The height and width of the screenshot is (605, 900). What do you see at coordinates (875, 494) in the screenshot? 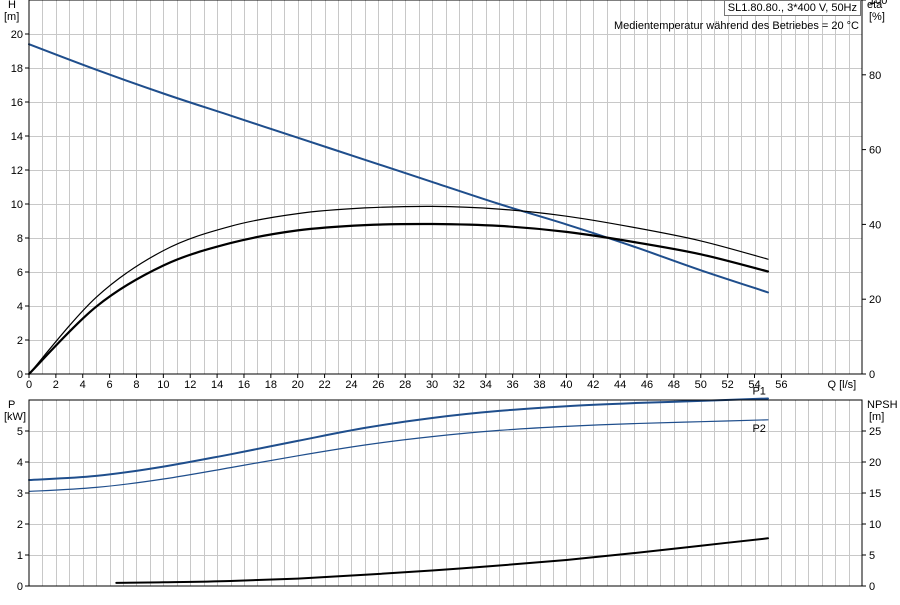
I see `y-right-tick-label: 15` at bounding box center [875, 494].